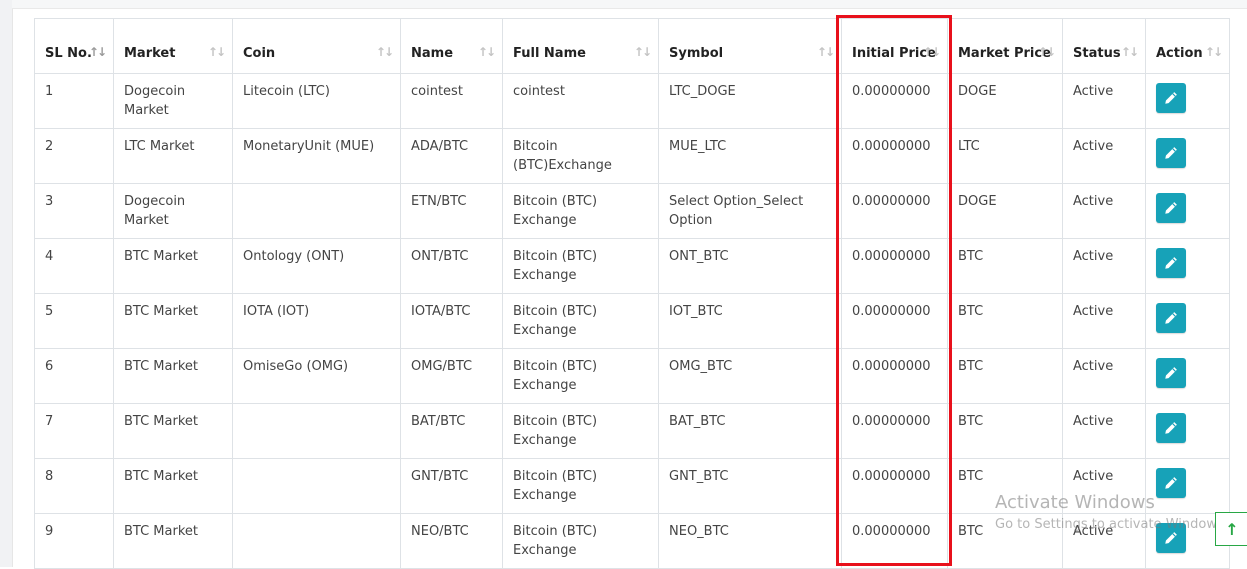 The width and height of the screenshot is (1247, 569). I want to click on column-header-status: Status ↑↓, so click(1104, 46).